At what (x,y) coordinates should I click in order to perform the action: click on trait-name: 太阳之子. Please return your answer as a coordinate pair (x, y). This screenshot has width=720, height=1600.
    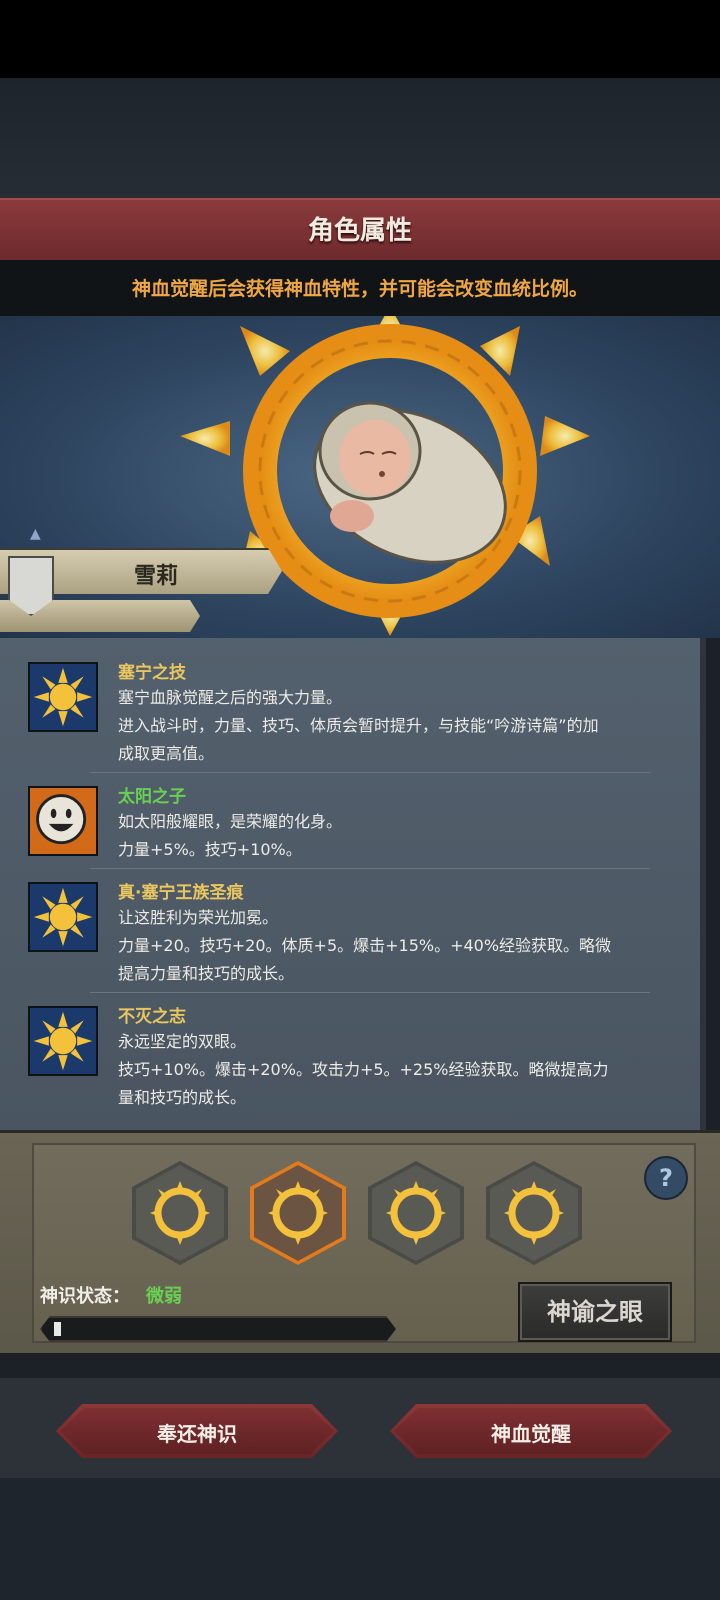
    Looking at the image, I should click on (152, 797).